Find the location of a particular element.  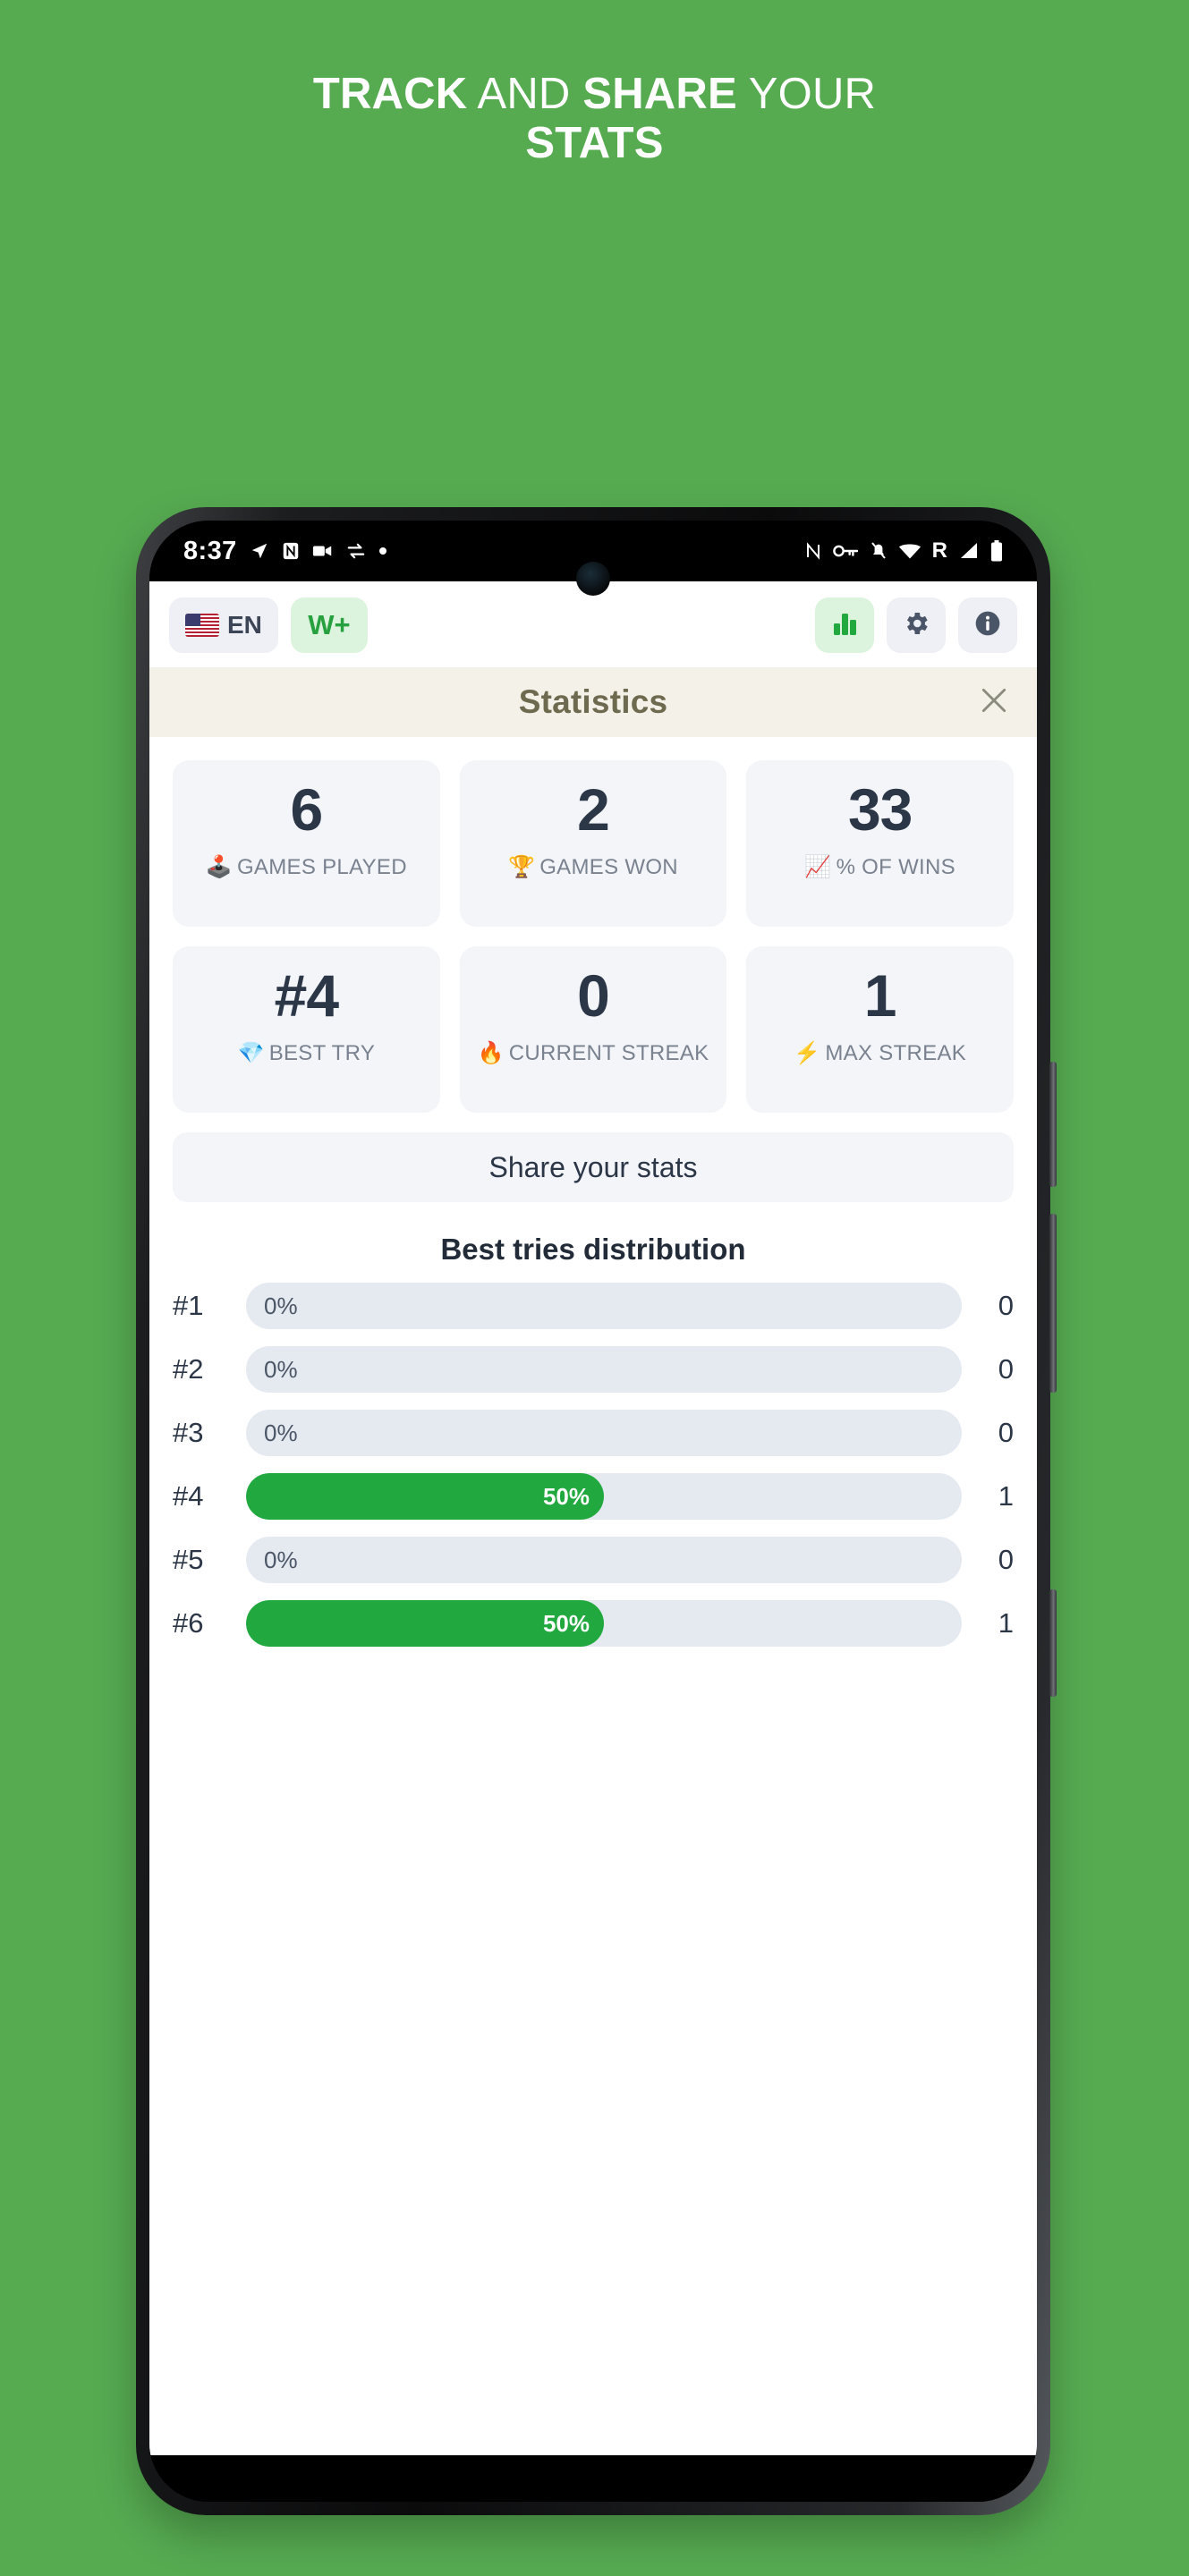

distribution-row: #5 0% 0 is located at coordinates (593, 1560).